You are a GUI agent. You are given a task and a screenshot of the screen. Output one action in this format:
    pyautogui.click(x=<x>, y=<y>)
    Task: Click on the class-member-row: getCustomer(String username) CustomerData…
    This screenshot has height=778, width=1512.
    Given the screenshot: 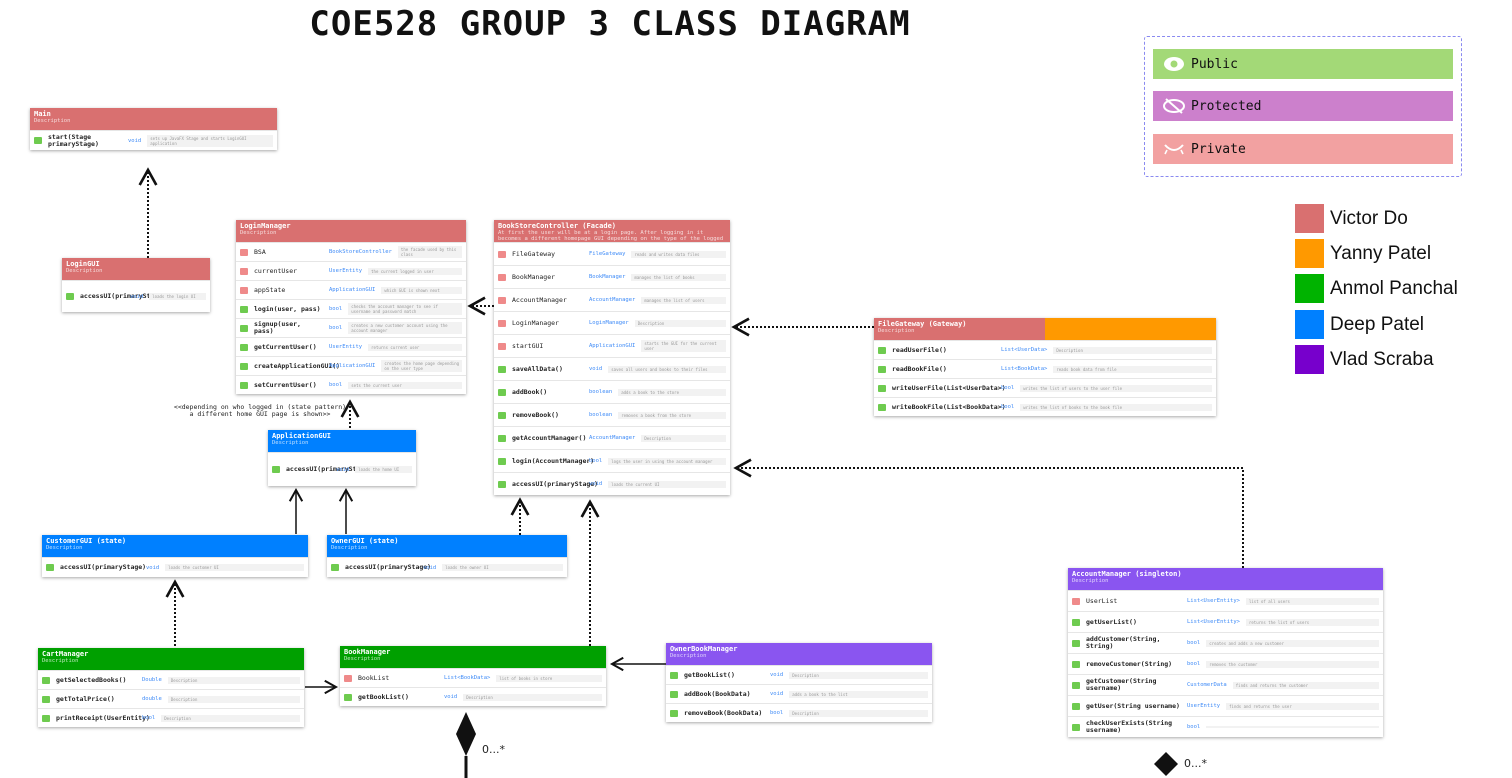 What is the action you would take?
    pyautogui.click(x=1225, y=684)
    